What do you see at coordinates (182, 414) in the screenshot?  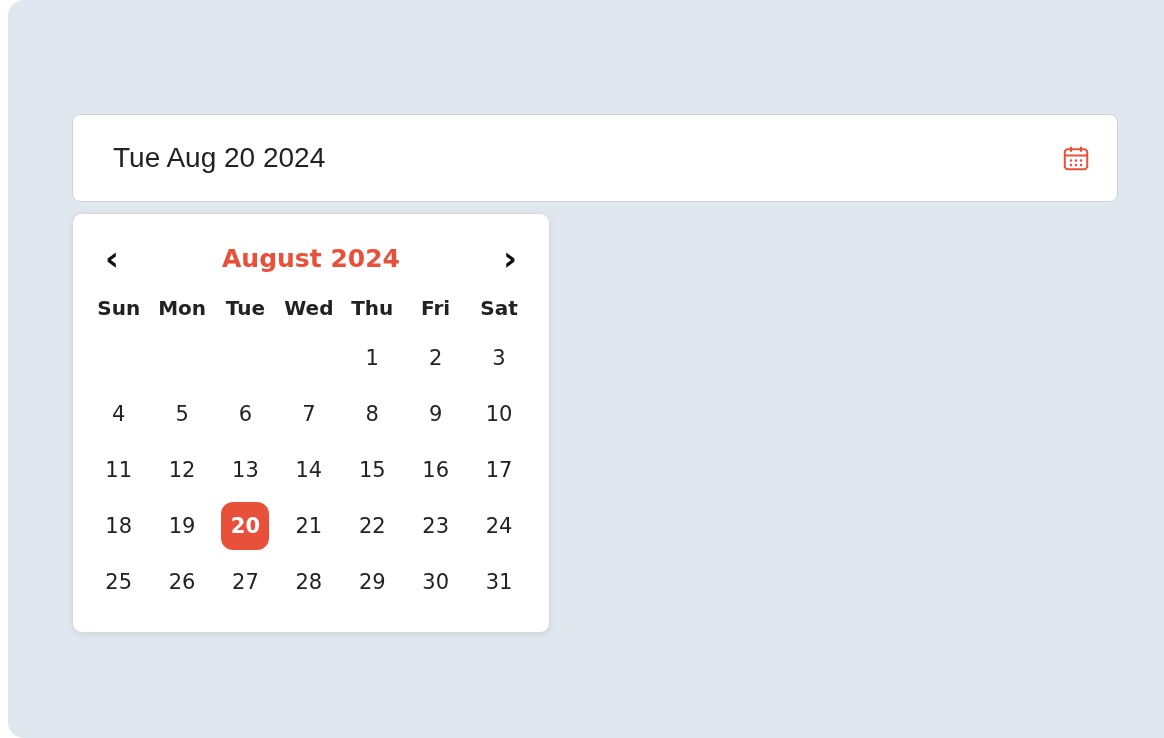 I see `day-button: 5` at bounding box center [182, 414].